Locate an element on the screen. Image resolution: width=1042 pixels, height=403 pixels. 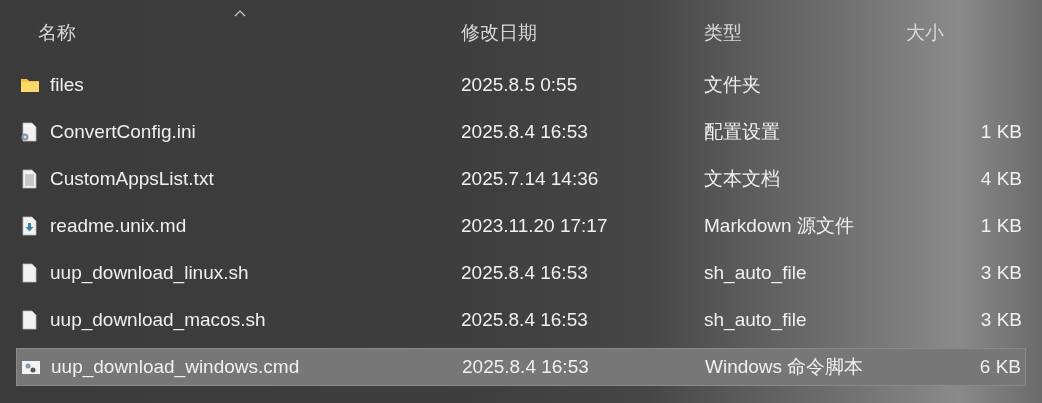
file-row: CustomAppsList.txt 2025.7.14 14:36 文本文档 4 KB is located at coordinates (521, 179).